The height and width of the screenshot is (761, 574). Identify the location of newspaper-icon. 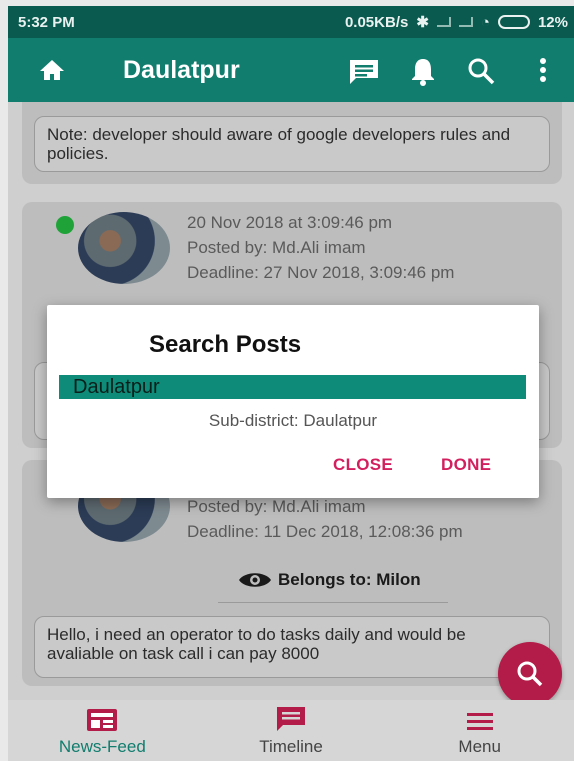
(102, 720).